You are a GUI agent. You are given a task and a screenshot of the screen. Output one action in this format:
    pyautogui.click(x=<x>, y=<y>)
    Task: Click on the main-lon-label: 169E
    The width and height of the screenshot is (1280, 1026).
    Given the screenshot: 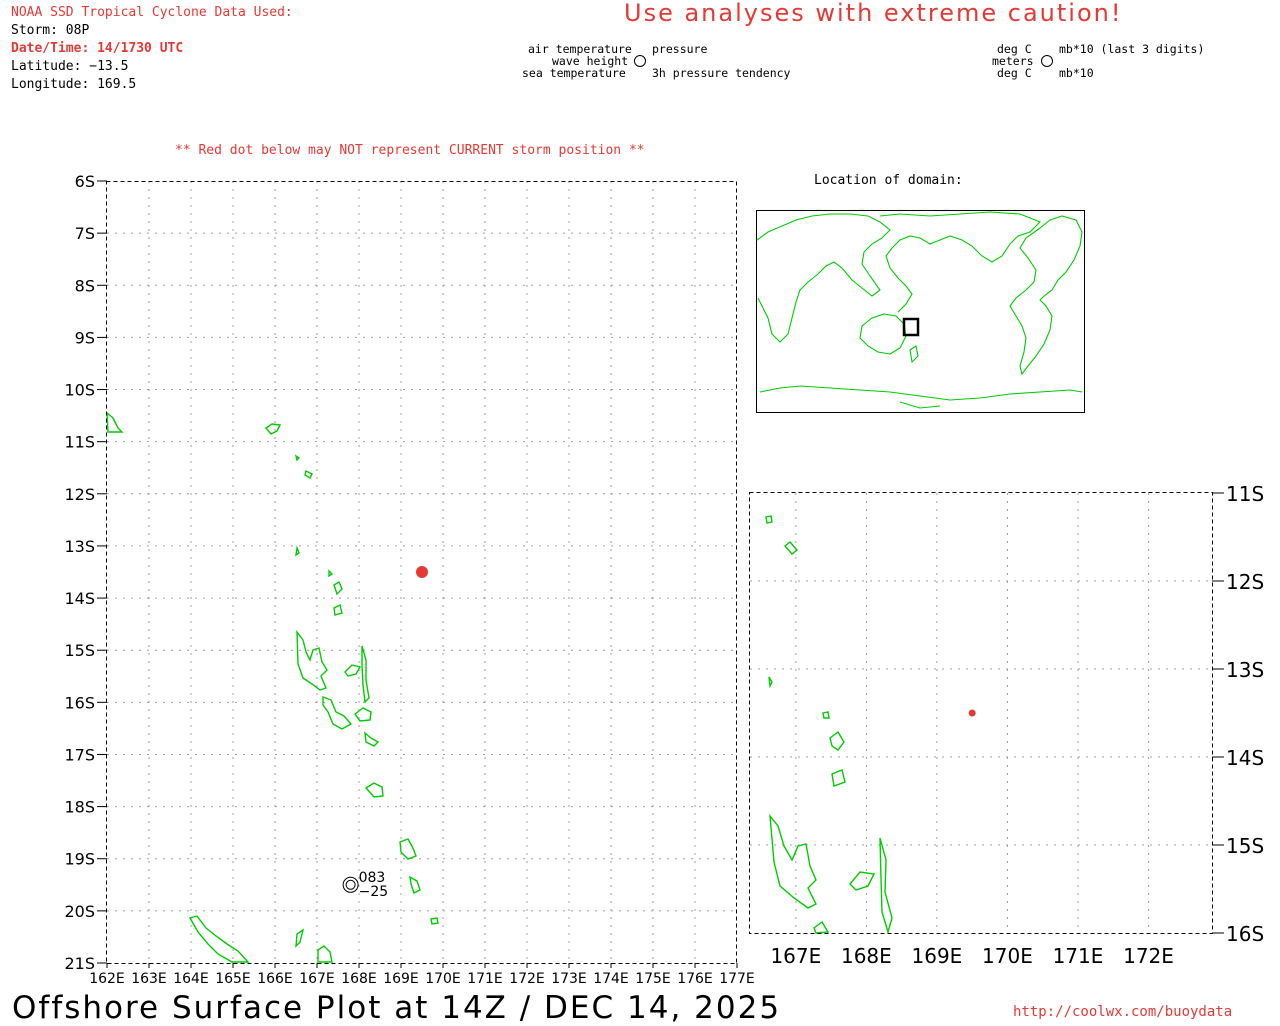 What is the action you would take?
    pyautogui.click(x=401, y=979)
    